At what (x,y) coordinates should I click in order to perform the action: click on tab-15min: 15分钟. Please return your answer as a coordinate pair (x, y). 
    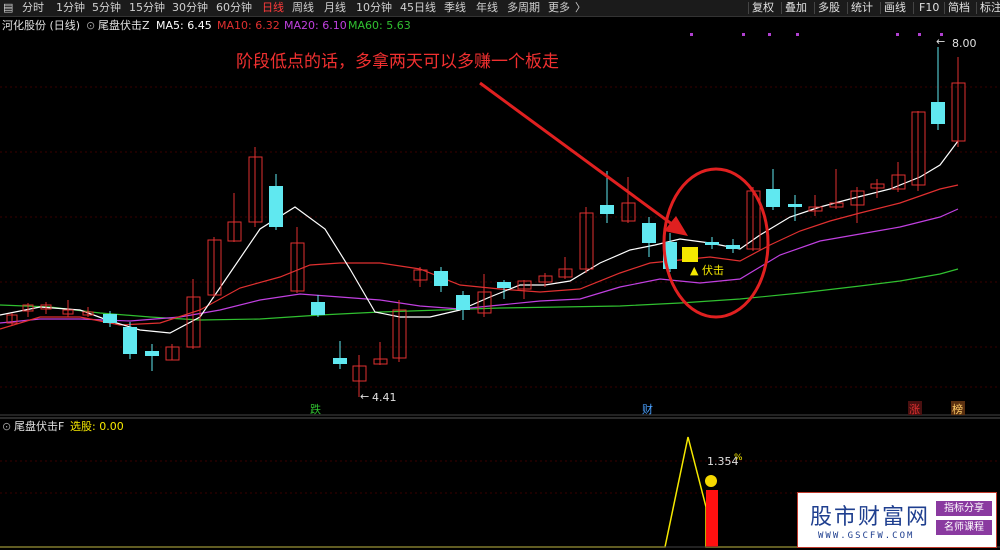
    Looking at the image, I should click on (147, 8).